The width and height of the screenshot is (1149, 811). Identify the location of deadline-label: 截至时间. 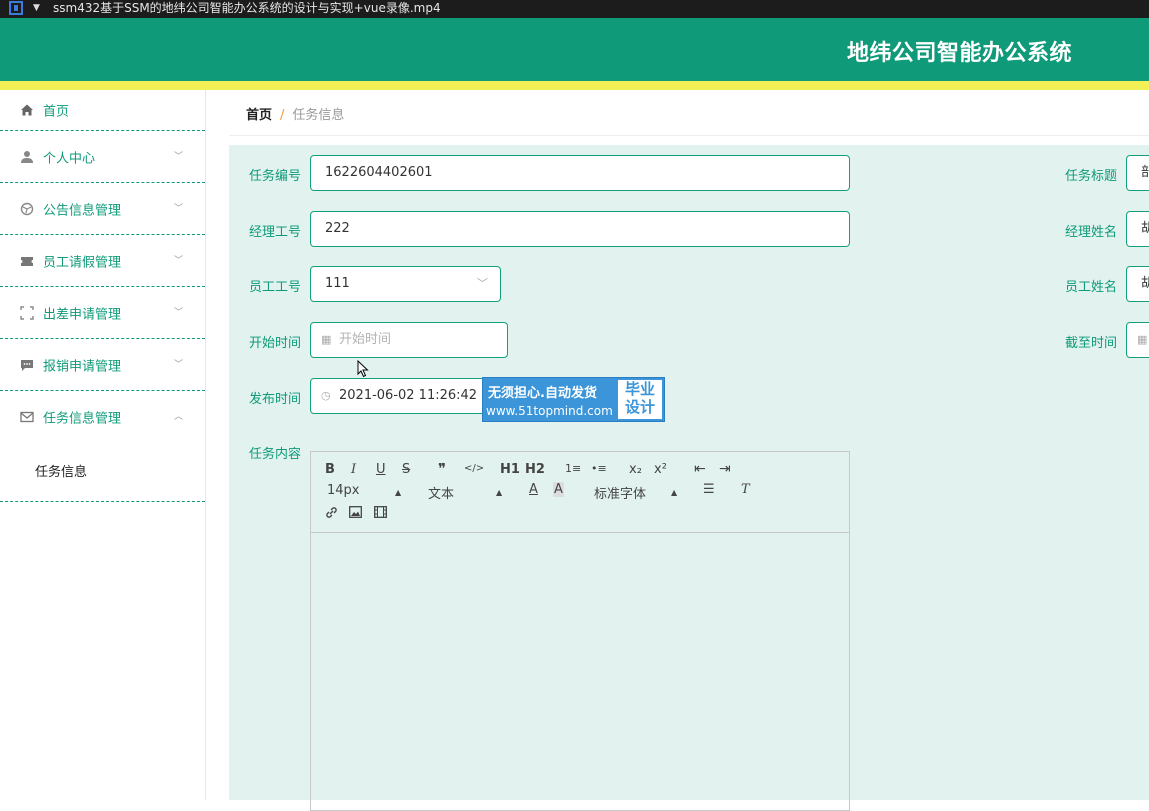
(1091, 343).